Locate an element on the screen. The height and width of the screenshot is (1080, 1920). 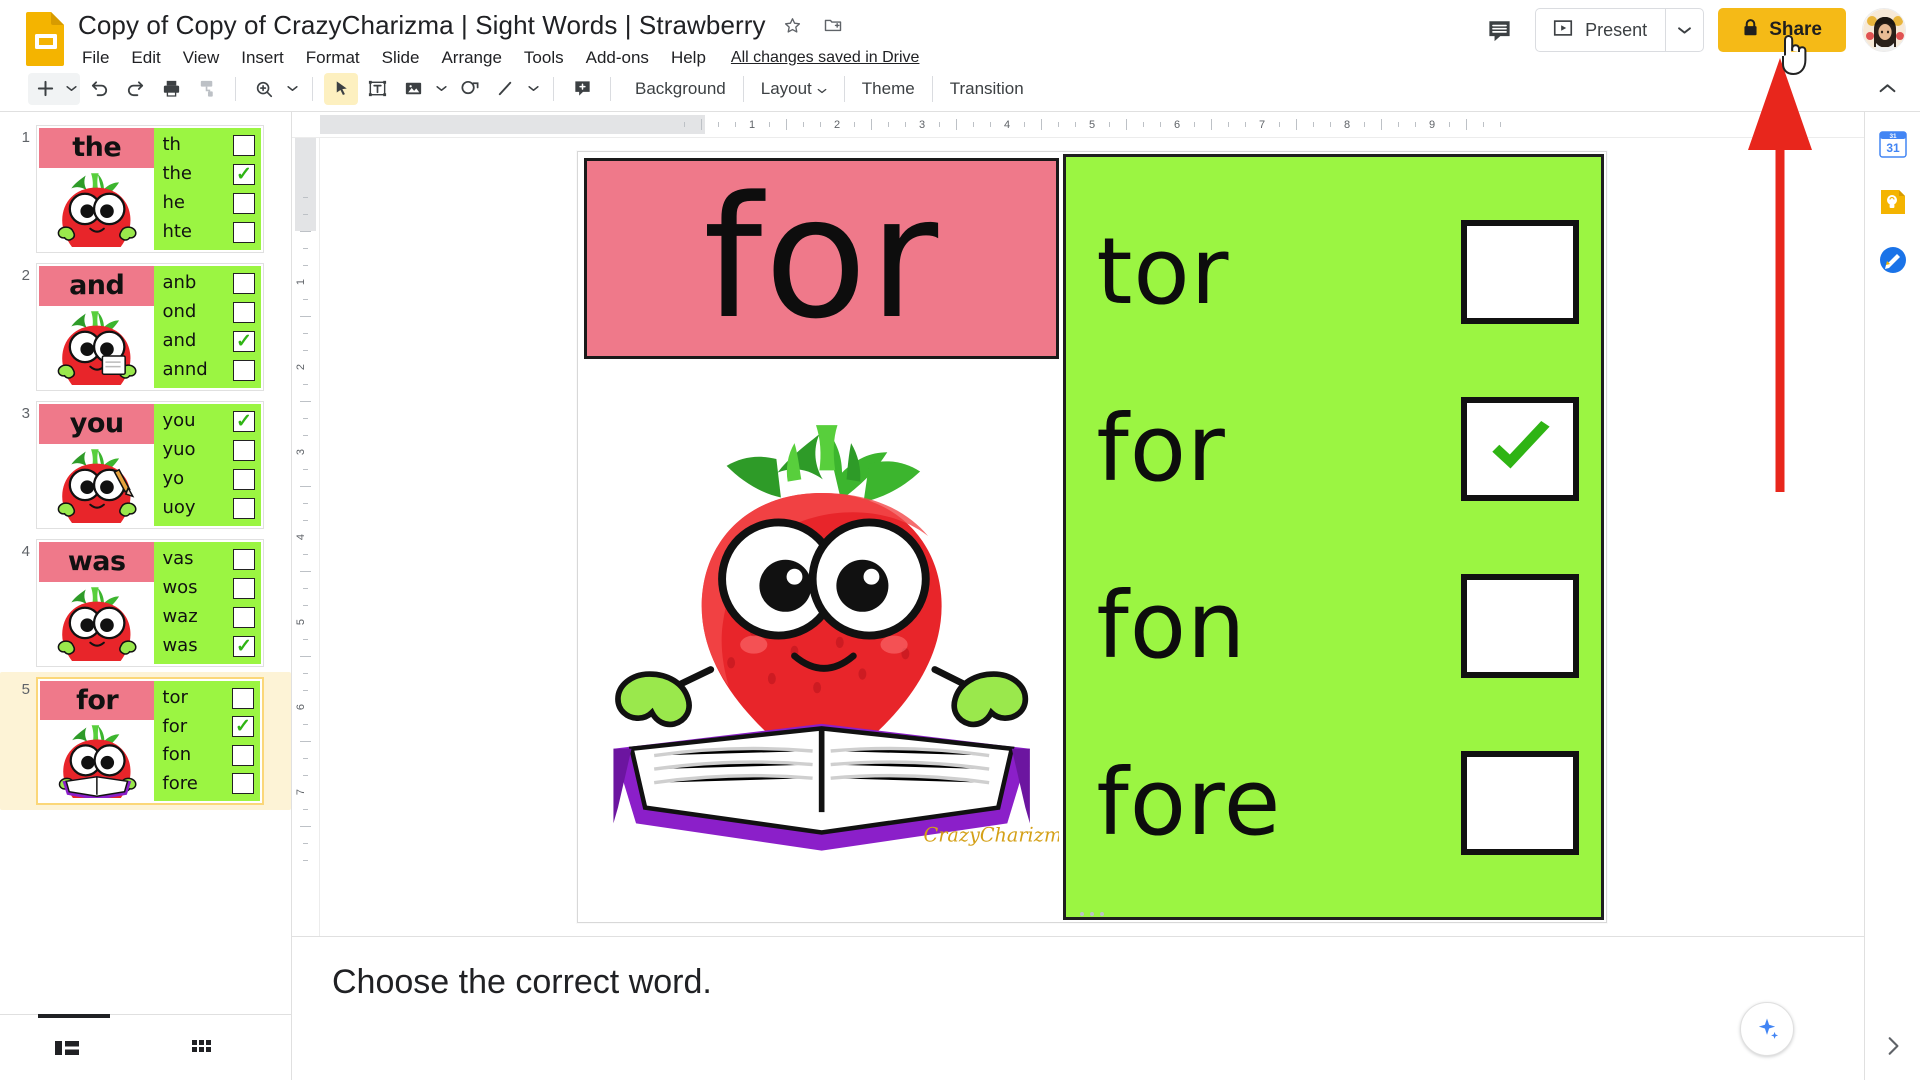
expand-rail-chevron-right-icon is located at coordinates (1893, 1046).